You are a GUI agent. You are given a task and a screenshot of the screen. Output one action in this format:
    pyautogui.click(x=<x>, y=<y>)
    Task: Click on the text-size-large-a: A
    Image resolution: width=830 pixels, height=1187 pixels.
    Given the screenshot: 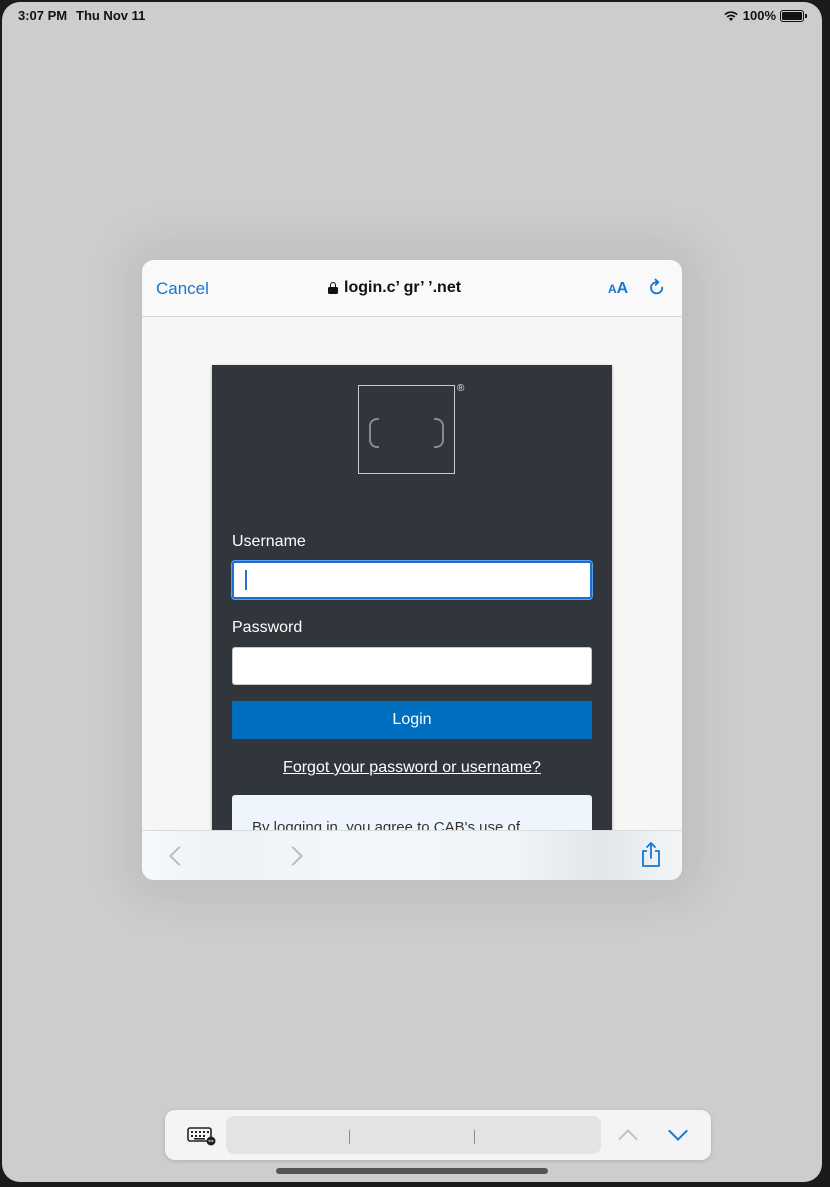 What is the action you would take?
    pyautogui.click(x=622, y=288)
    